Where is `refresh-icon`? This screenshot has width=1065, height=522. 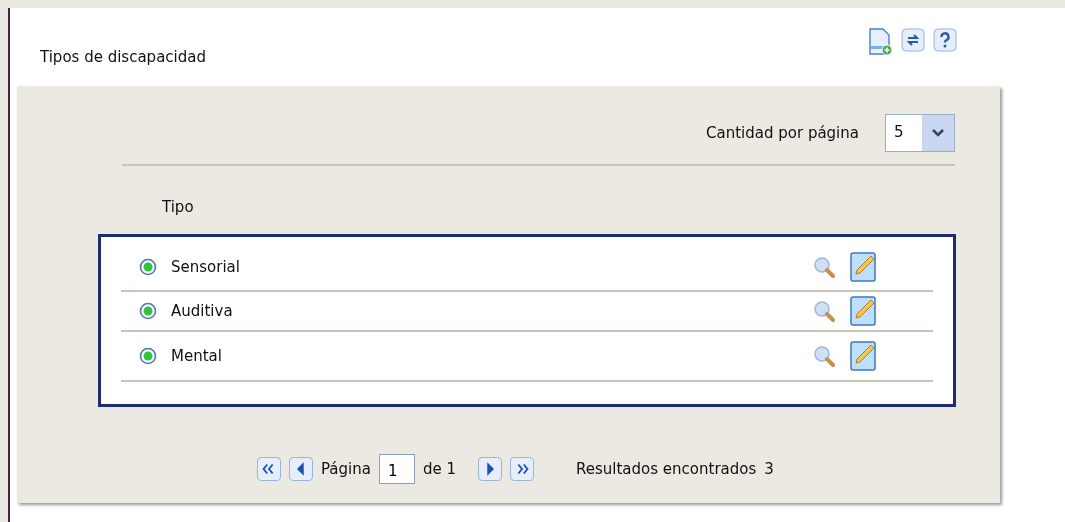 refresh-icon is located at coordinates (913, 40).